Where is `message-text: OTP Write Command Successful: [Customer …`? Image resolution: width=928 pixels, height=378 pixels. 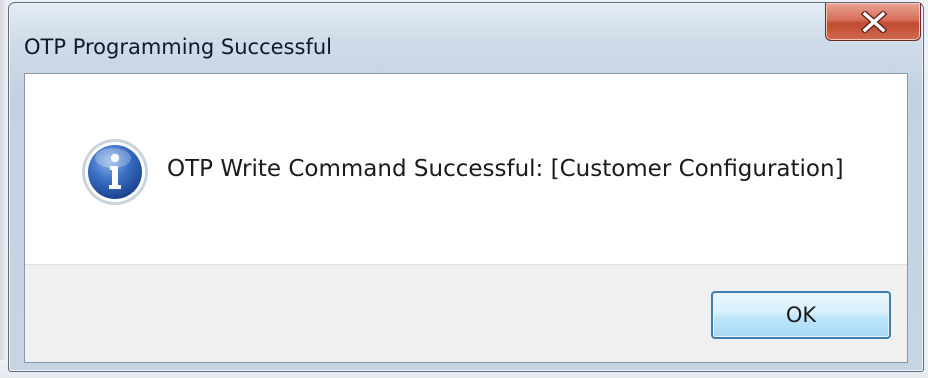
message-text: OTP Write Command Successful: [Customer … is located at coordinates (505, 169).